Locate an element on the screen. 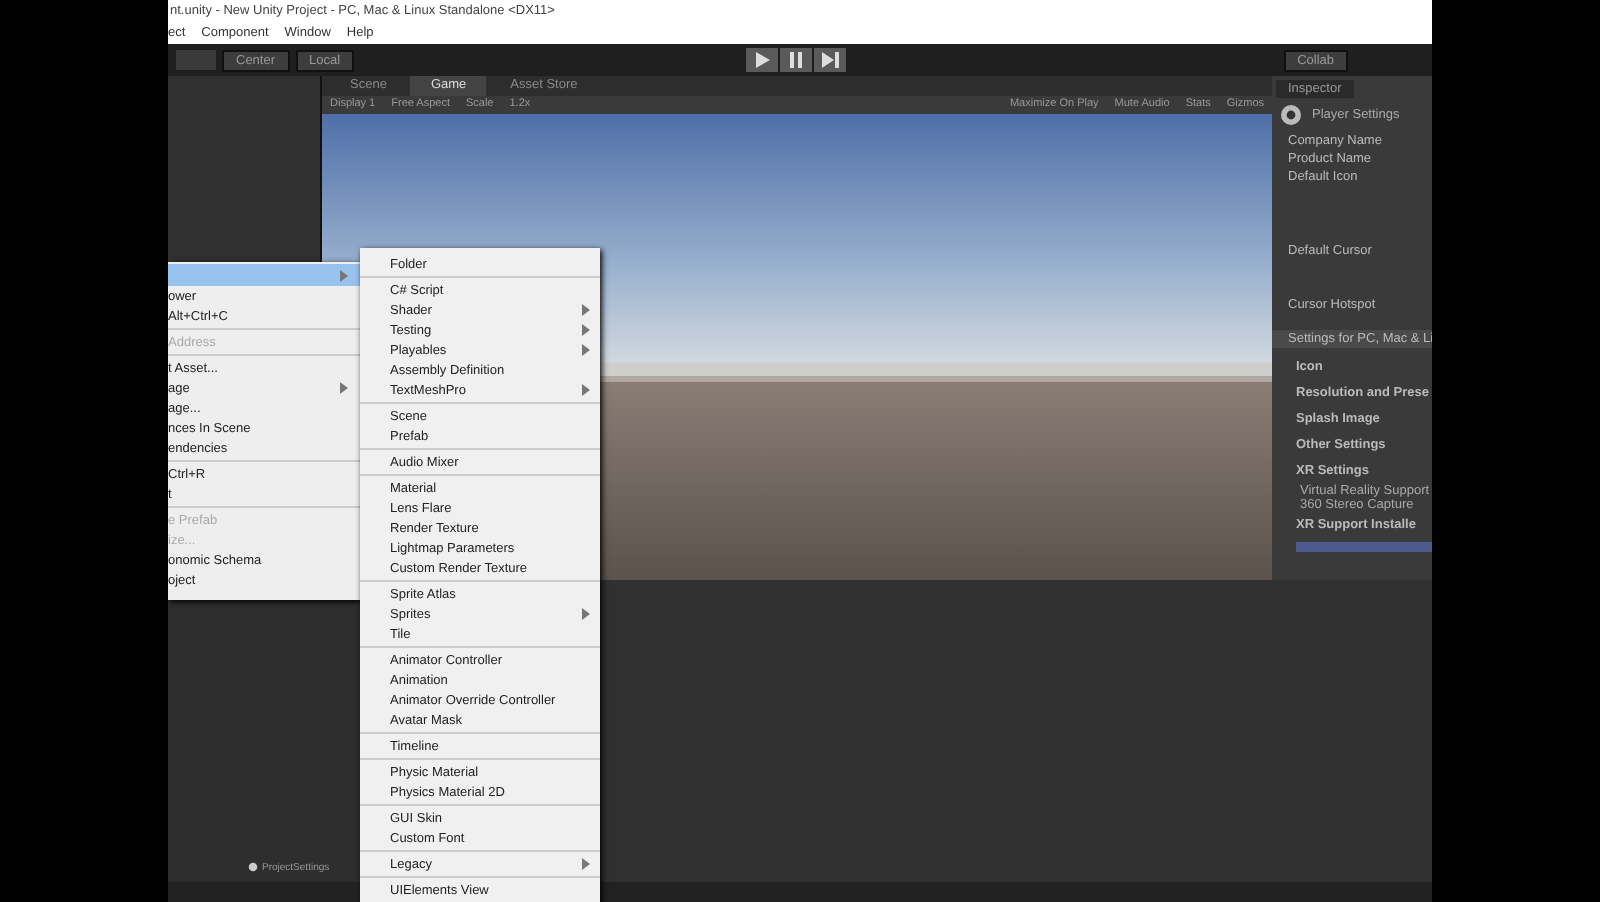 Image resolution: width=1600 pixels, height=902 pixels. settings-icon is located at coordinates (1291, 115).